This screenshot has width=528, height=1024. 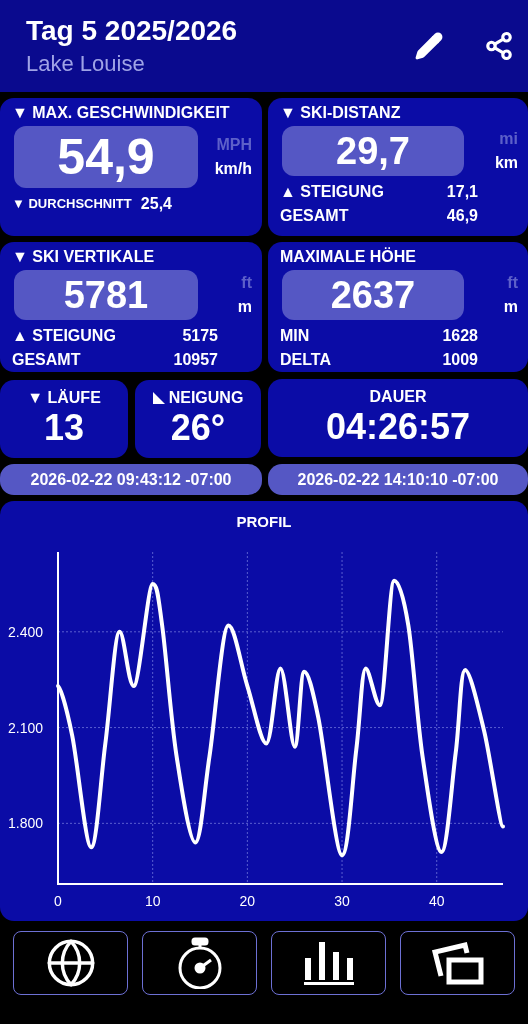 What do you see at coordinates (206, 398) in the screenshot?
I see `tile-label: NEIGUNG` at bounding box center [206, 398].